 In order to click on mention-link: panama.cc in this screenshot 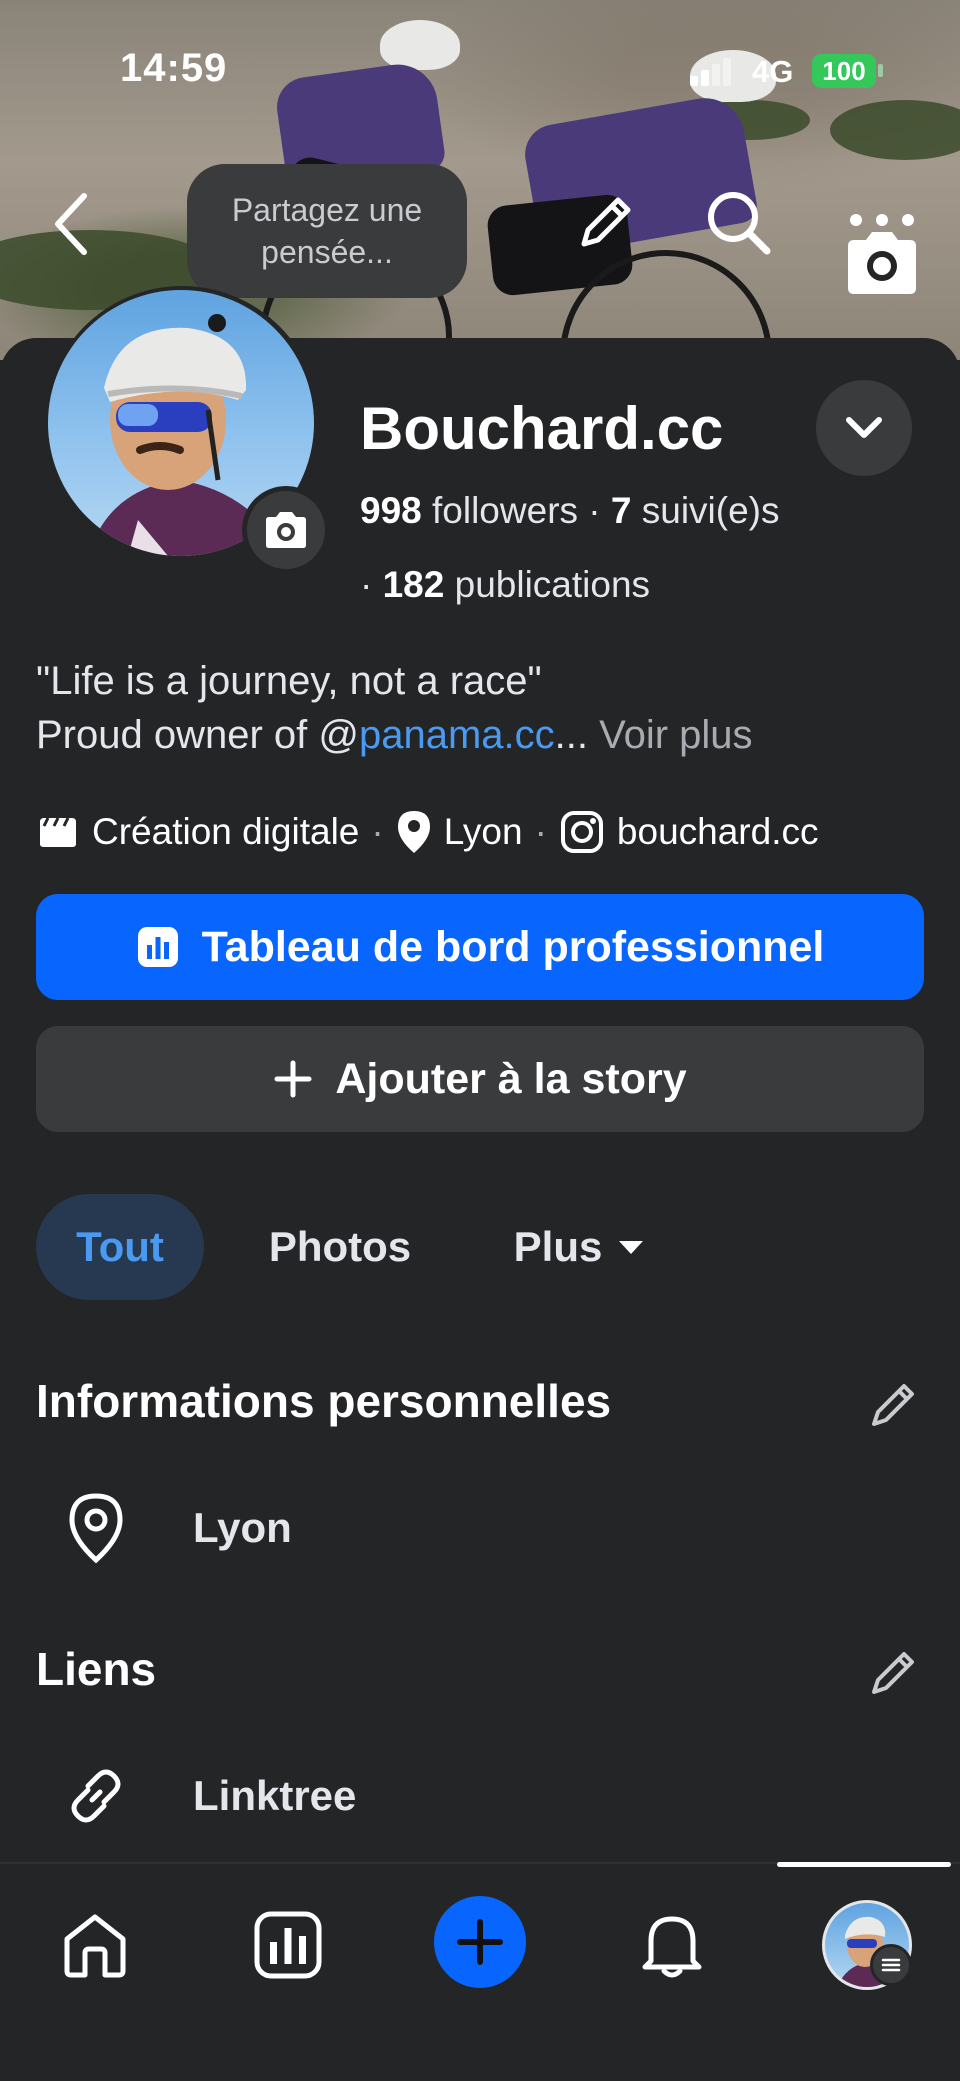, I will do `click(457, 735)`.